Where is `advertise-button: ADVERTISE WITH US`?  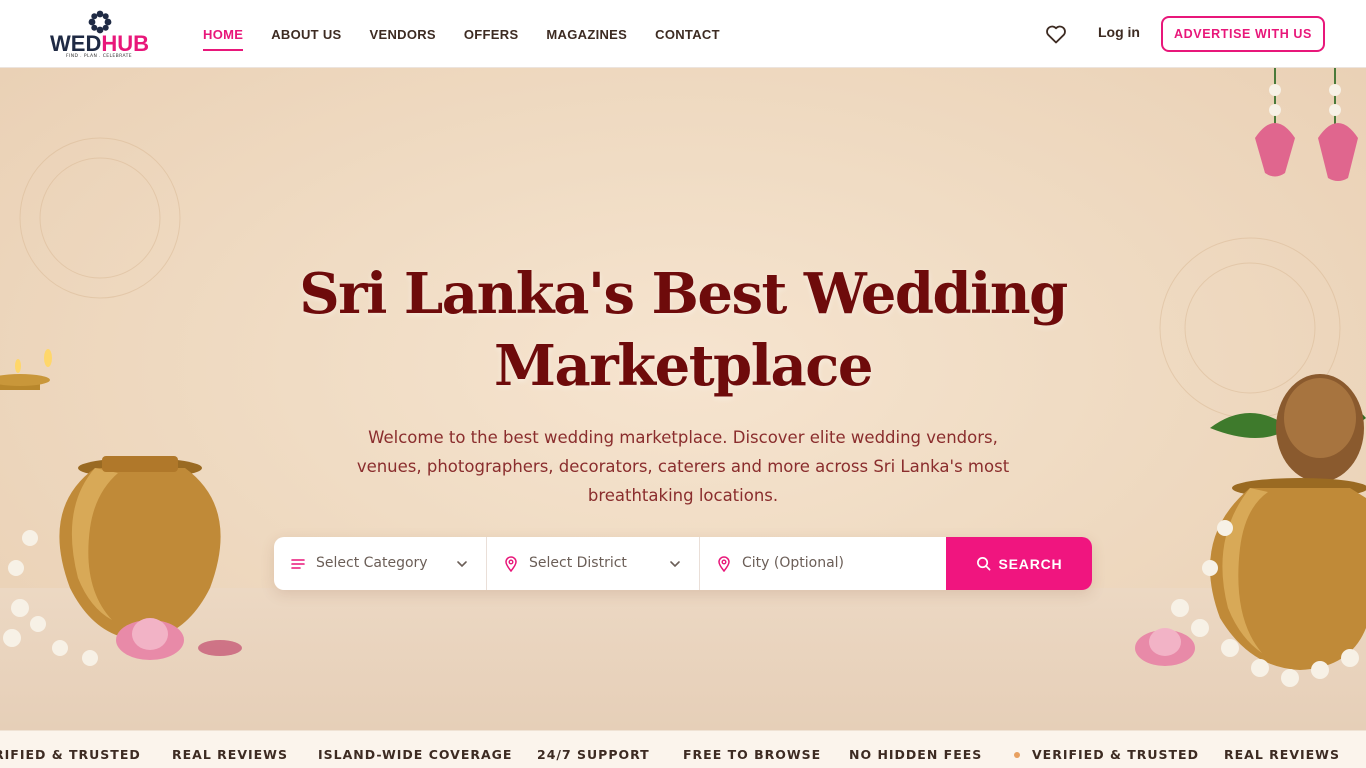 advertise-button: ADVERTISE WITH US is located at coordinates (1243, 34).